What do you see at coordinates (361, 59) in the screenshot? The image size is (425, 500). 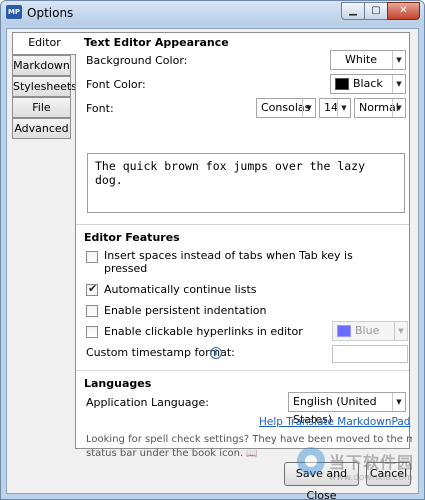 I see `background-color-value: White` at bounding box center [361, 59].